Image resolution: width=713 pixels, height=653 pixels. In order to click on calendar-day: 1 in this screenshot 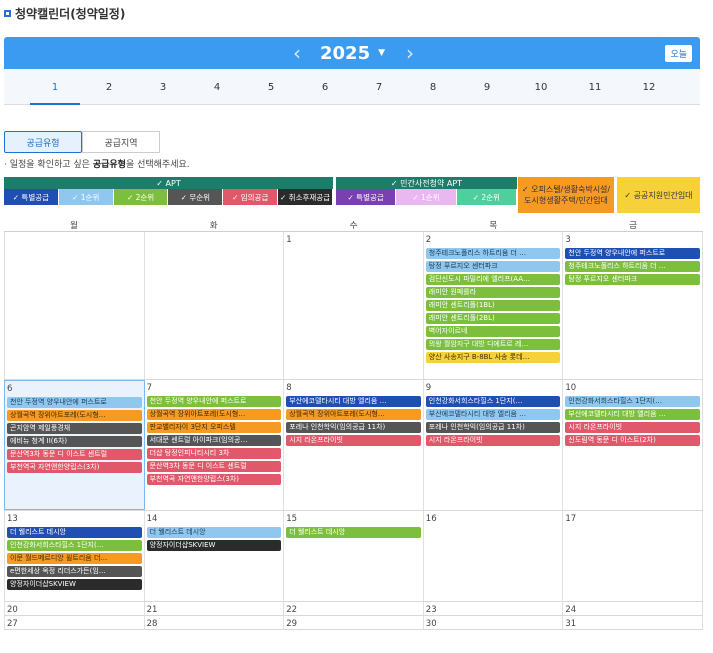, I will do `click(354, 305)`.